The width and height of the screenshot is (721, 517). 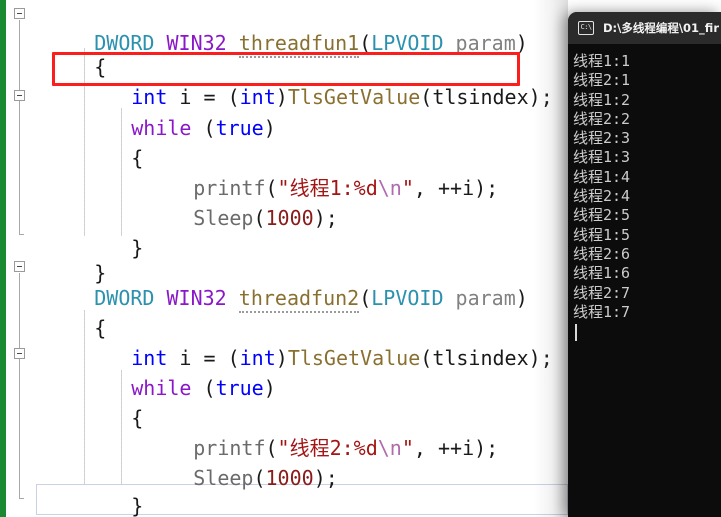 What do you see at coordinates (305, 80) in the screenshot?
I see `code-line-highlighted: int i = (int)TlsGetValue(tlsindex);` at bounding box center [305, 80].